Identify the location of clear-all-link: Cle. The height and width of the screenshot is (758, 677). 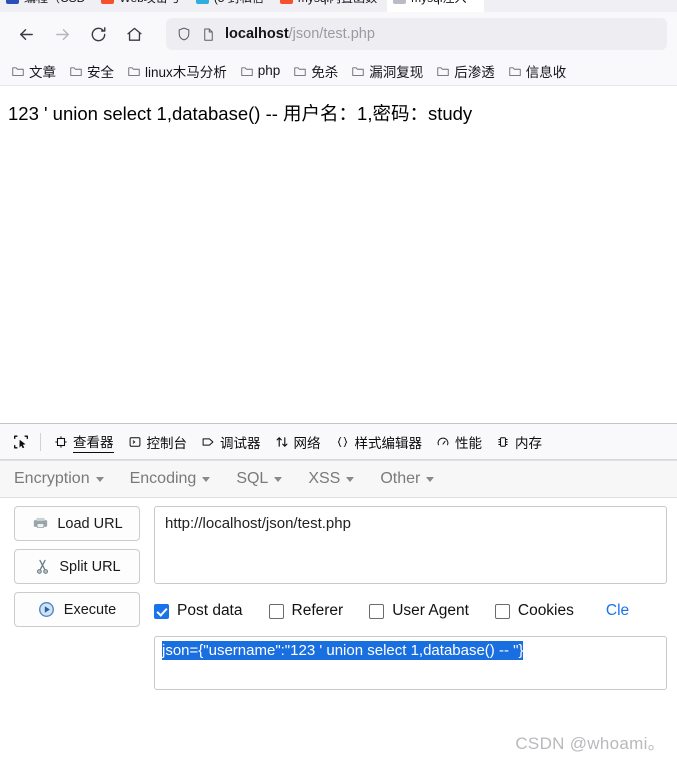
(617, 611).